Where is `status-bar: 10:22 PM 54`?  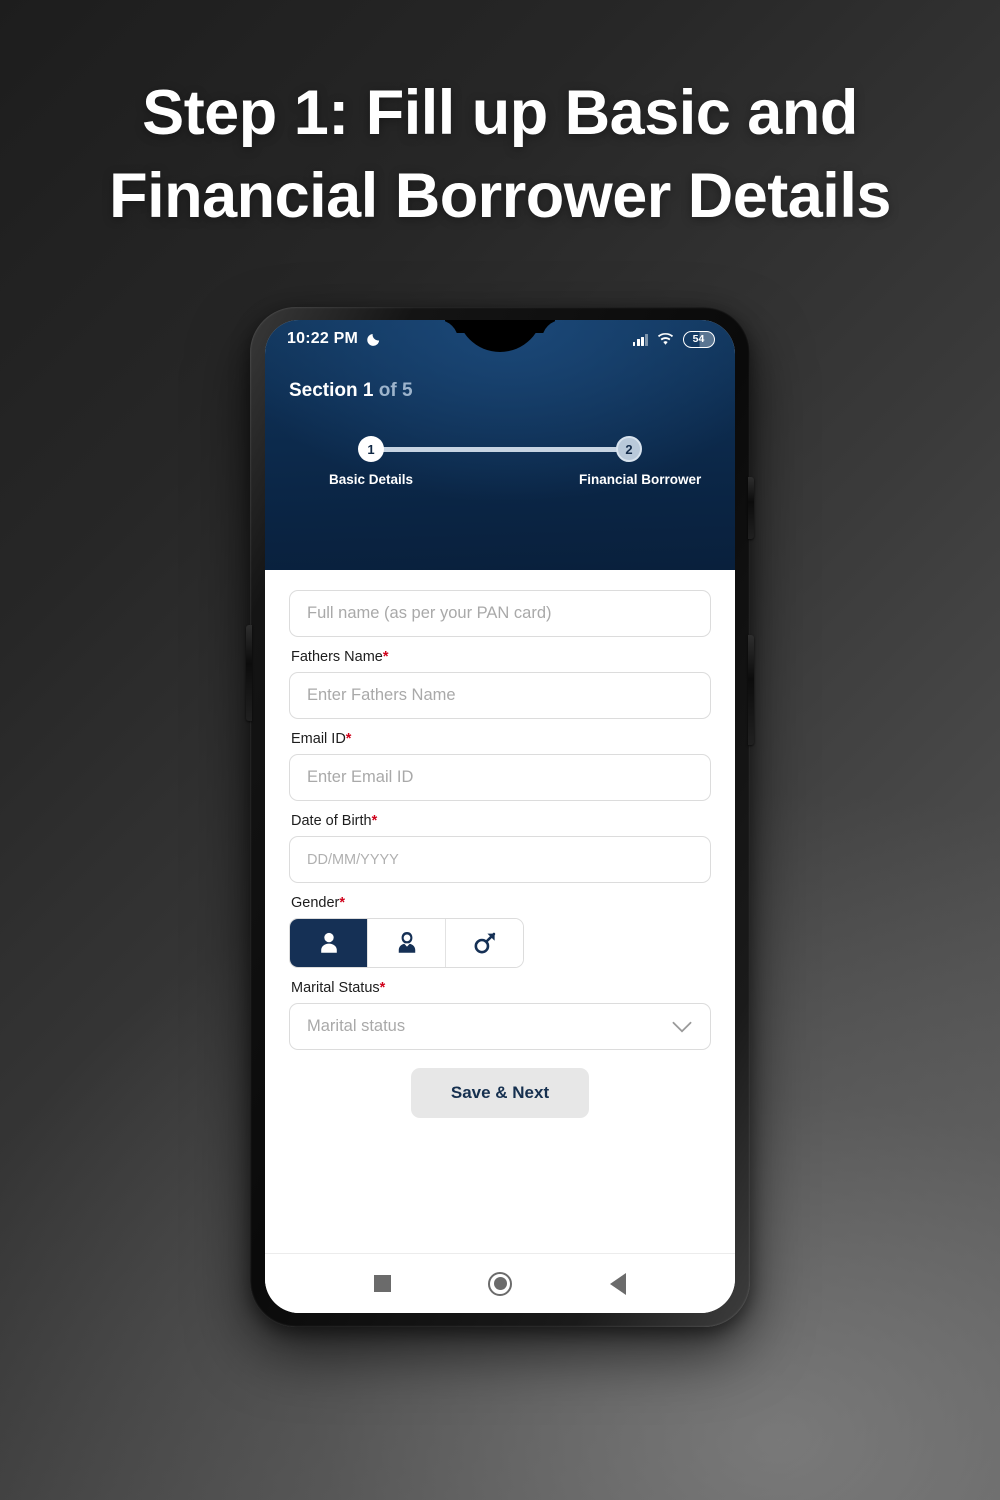
status-bar: 10:22 PM 54 is located at coordinates (500, 339).